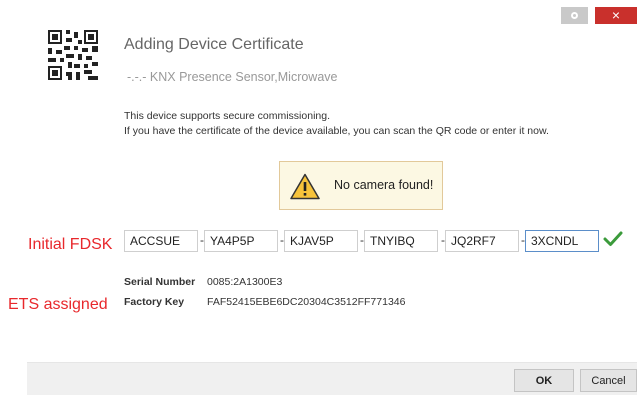 The height and width of the screenshot is (395, 637). Describe the element at coordinates (544, 380) in the screenshot. I see `ok-button: OK` at that location.